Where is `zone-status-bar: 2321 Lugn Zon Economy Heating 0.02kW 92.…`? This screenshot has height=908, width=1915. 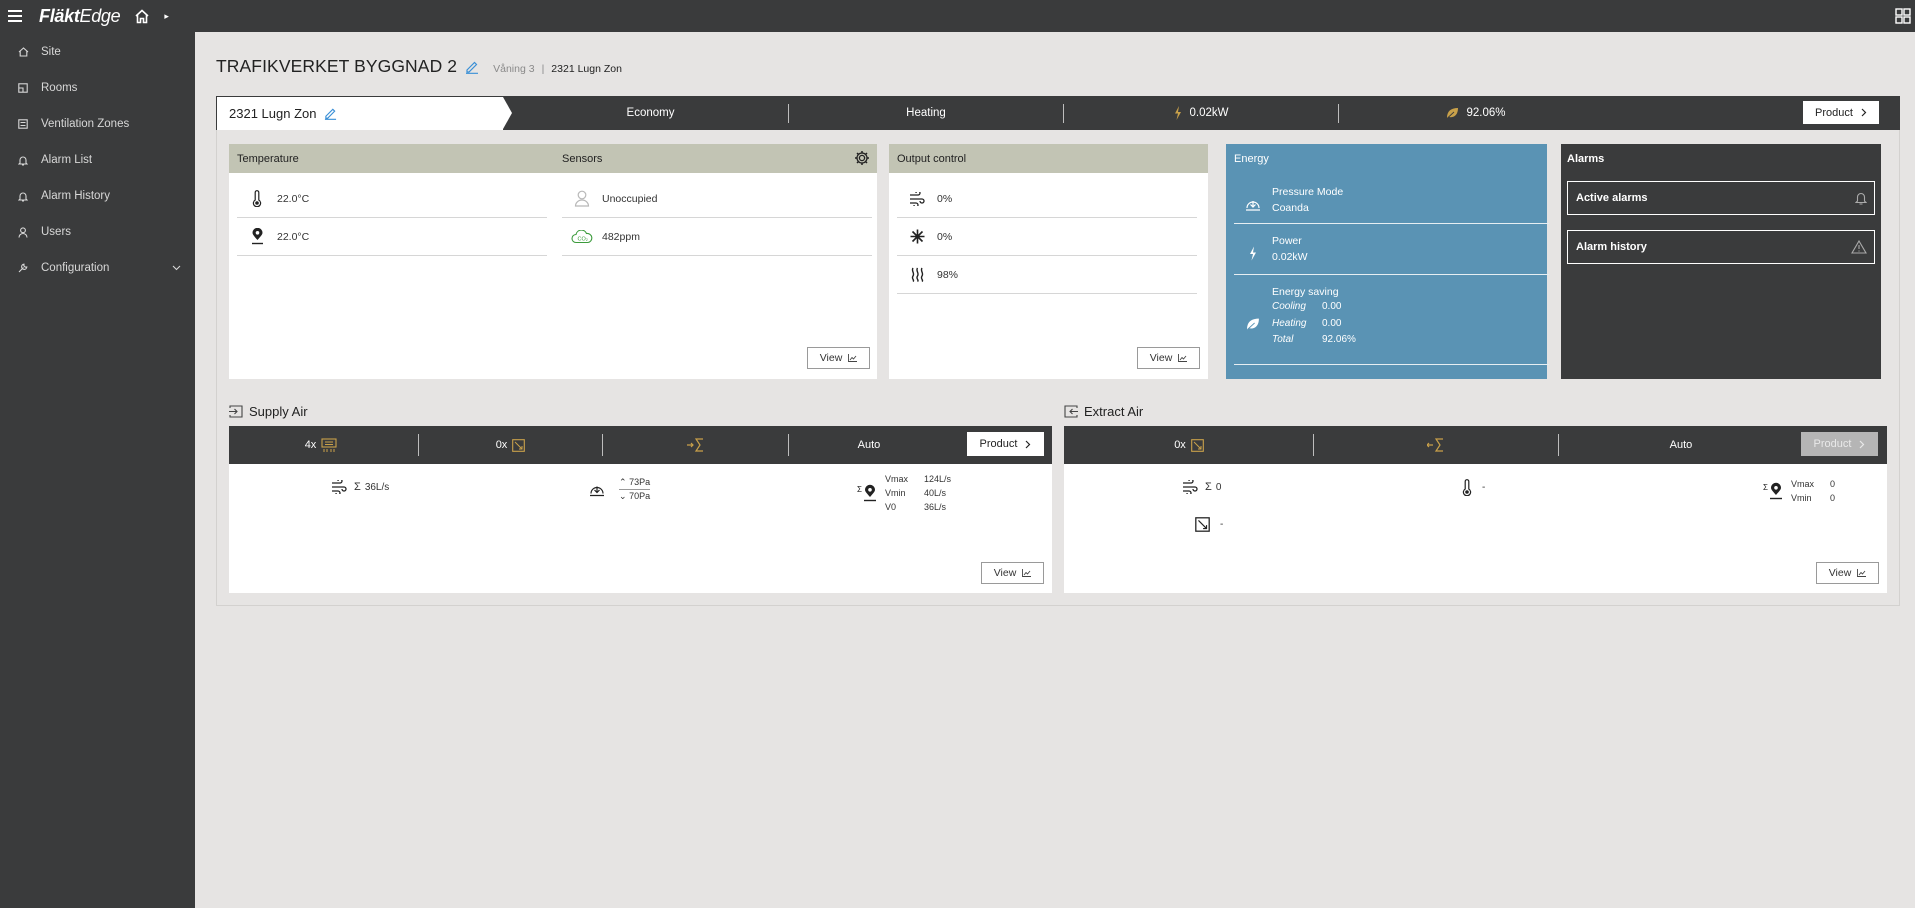 zone-status-bar: 2321 Lugn Zon Economy Heating 0.02kW 92.… is located at coordinates (1058, 113).